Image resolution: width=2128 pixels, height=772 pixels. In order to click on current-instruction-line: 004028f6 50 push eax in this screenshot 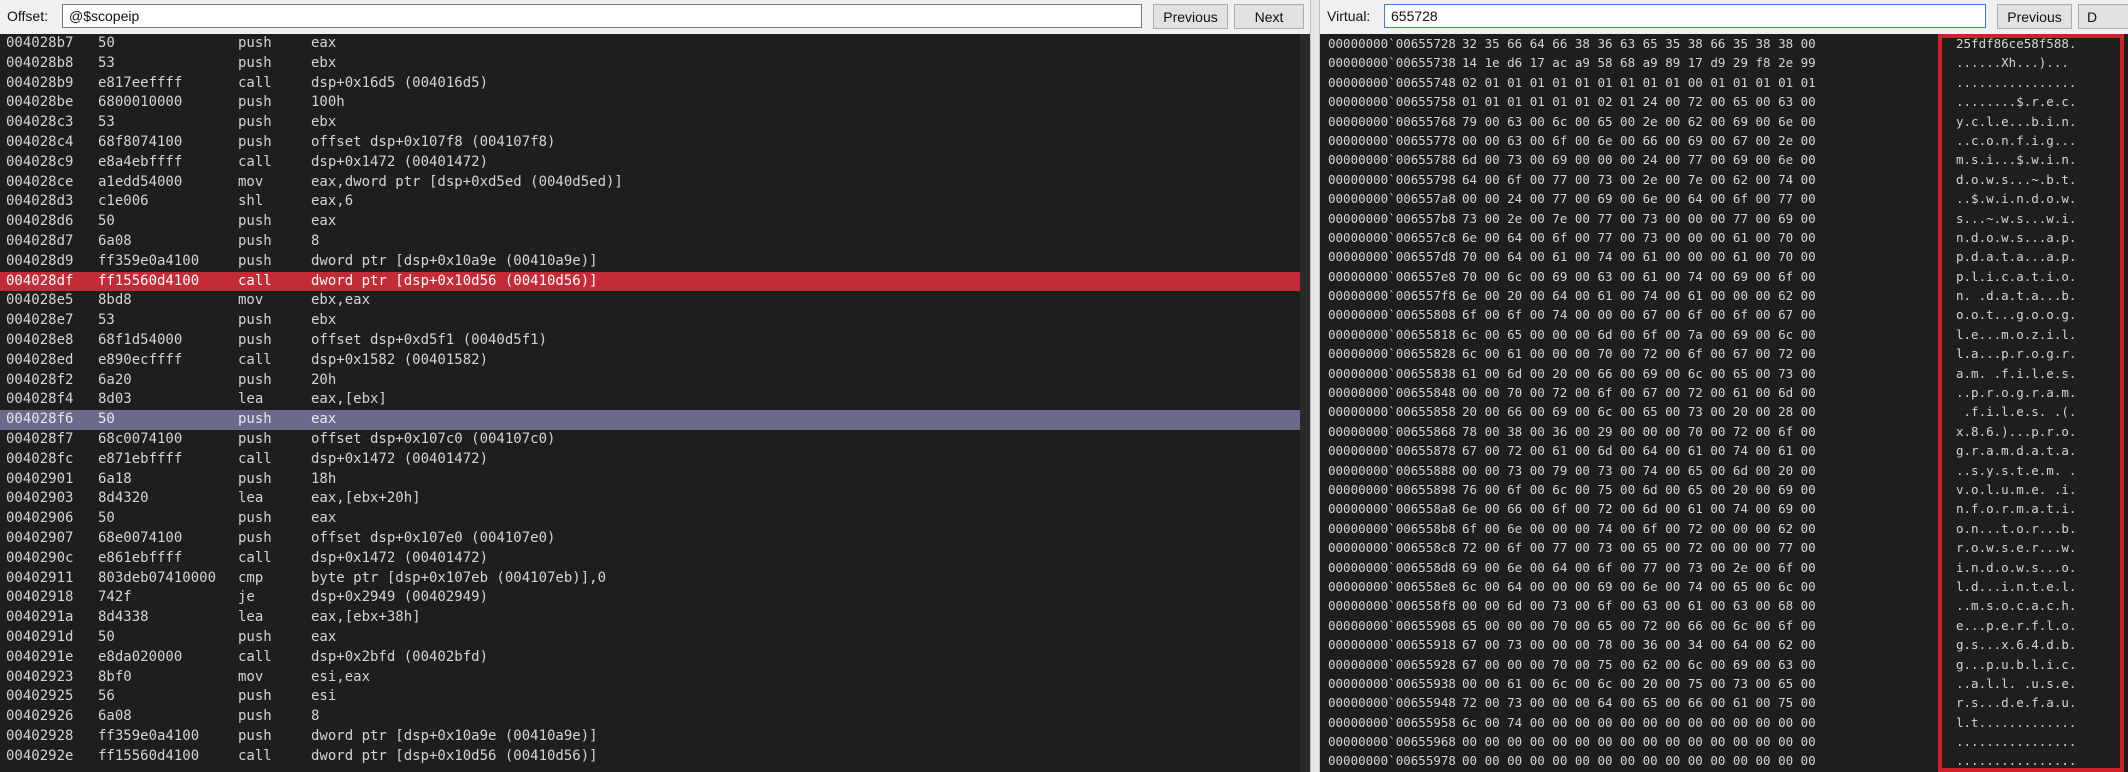, I will do `click(655, 420)`.